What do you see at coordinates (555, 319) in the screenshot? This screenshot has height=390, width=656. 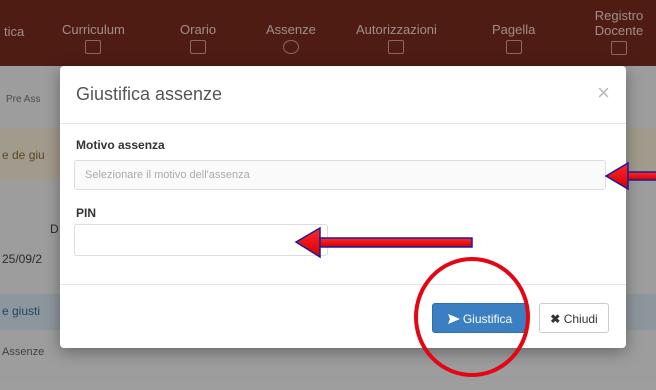 I see `close-x-icon: ✖` at bounding box center [555, 319].